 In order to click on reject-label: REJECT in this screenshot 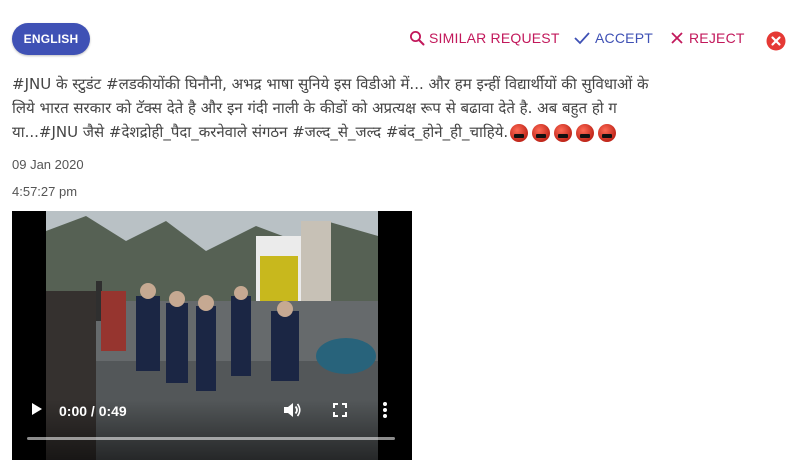, I will do `click(717, 38)`.